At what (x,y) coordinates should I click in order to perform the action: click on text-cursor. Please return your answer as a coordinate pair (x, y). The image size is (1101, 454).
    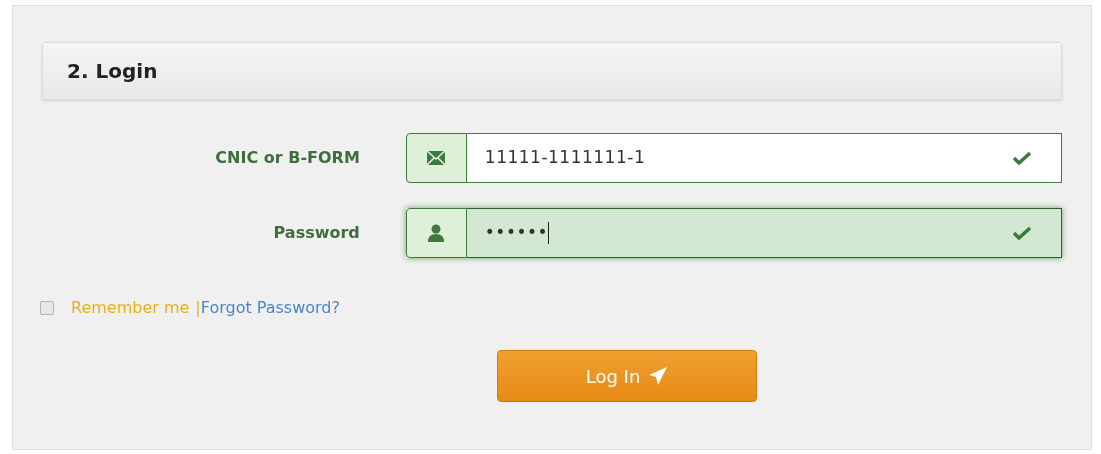
    Looking at the image, I should click on (548, 233).